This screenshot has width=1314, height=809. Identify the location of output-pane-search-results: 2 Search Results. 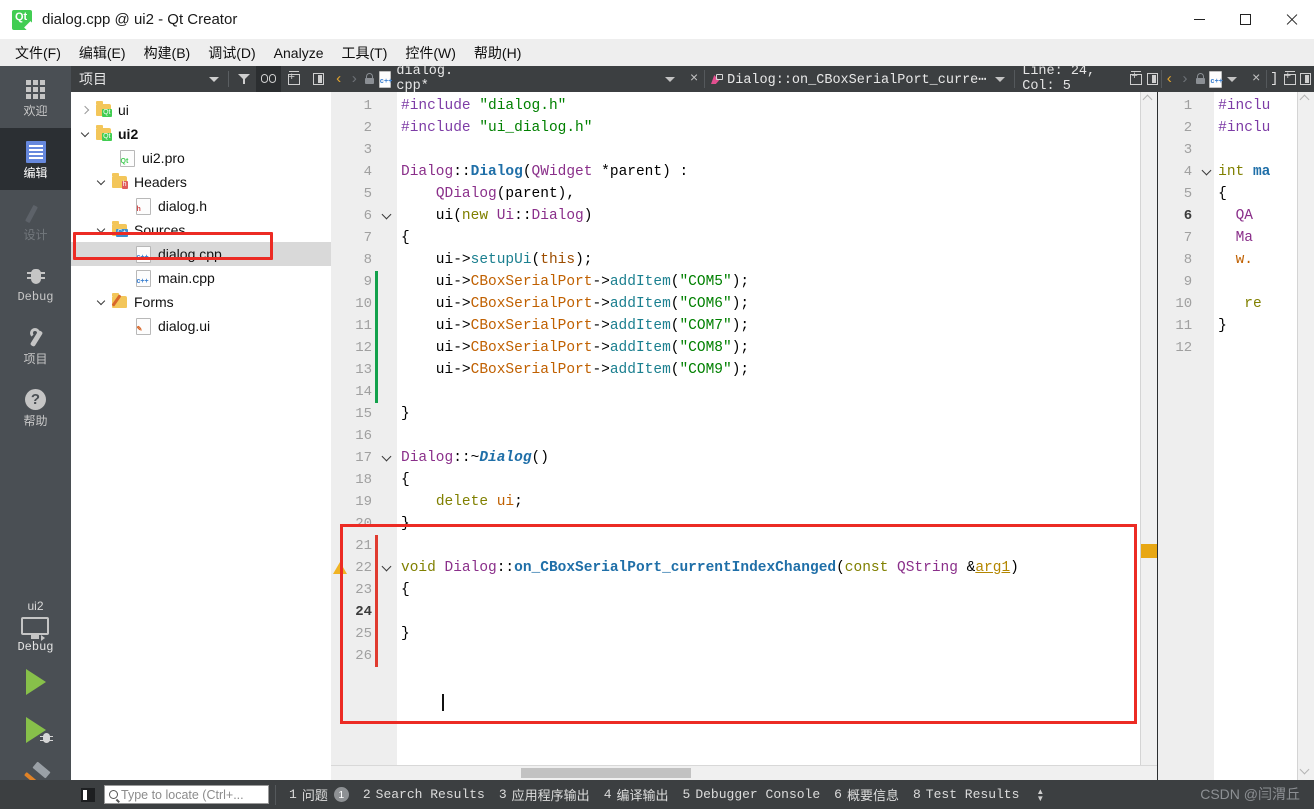
(424, 794).